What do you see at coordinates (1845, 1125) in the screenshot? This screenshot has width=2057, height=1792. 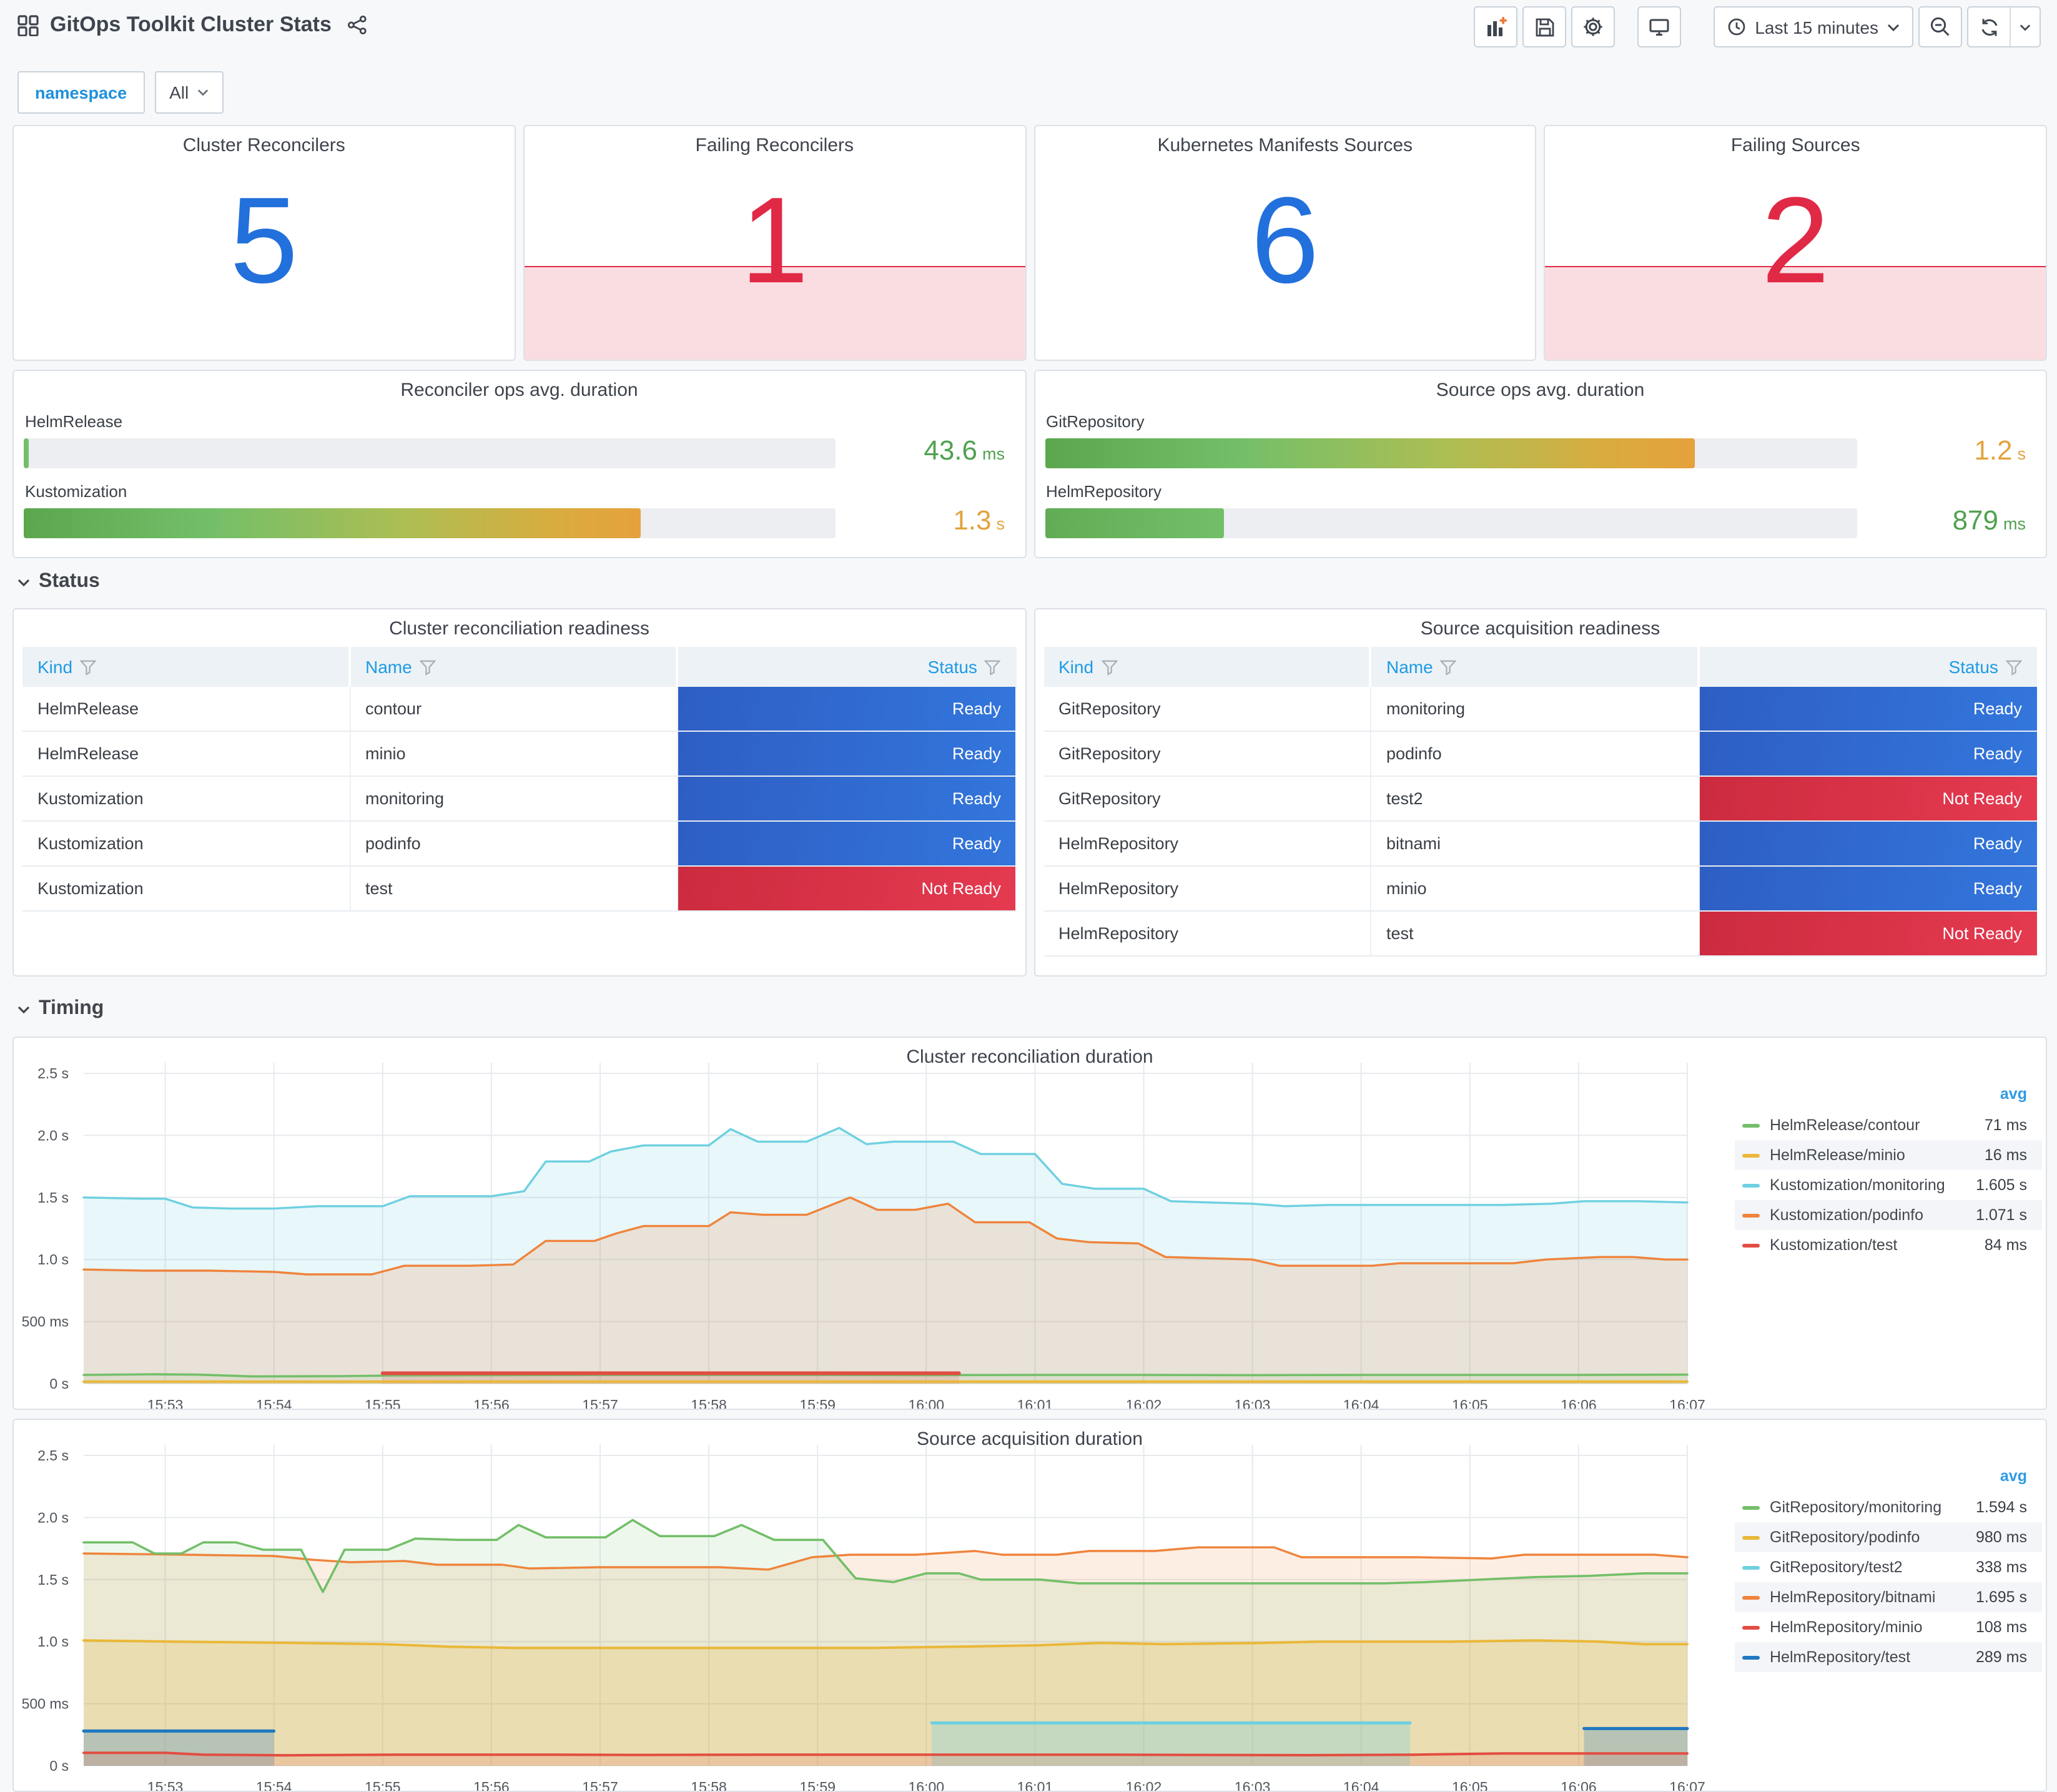 I see `legend-series-name: HelmRelease/contour` at bounding box center [1845, 1125].